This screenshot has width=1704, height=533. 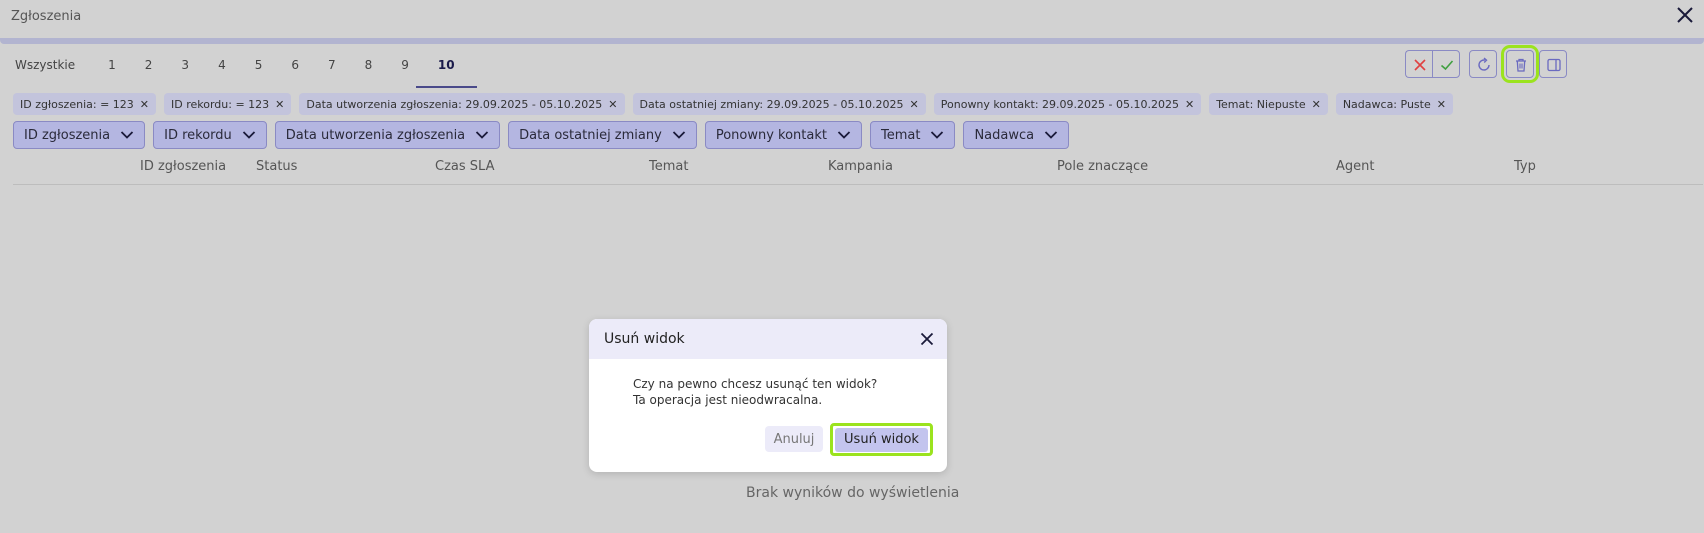 I want to click on tab-3: 3, so click(x=185, y=68).